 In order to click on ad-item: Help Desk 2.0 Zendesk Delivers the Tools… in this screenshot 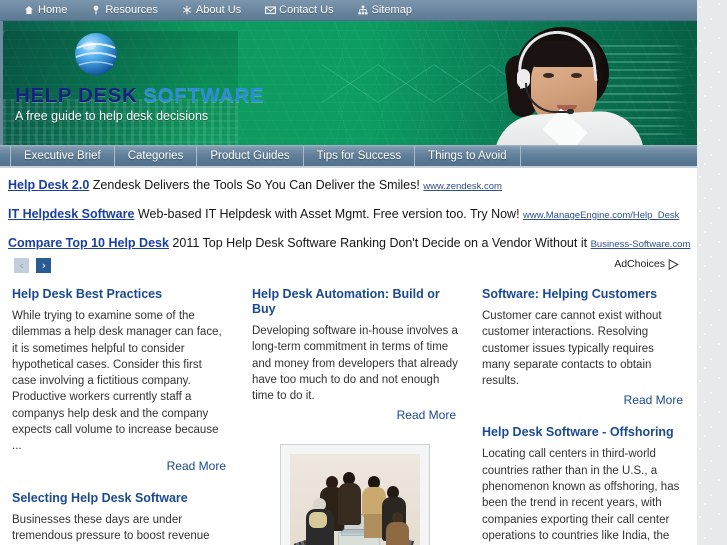, I will do `click(352, 186)`.